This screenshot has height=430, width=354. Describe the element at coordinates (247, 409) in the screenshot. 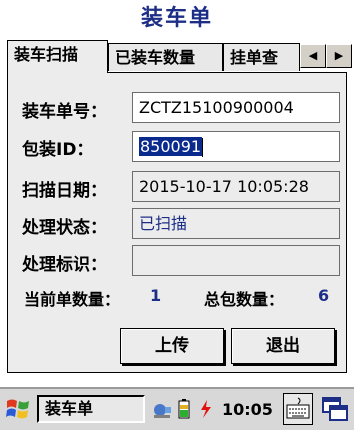

I see `taskbar-clock: 10:05` at that location.